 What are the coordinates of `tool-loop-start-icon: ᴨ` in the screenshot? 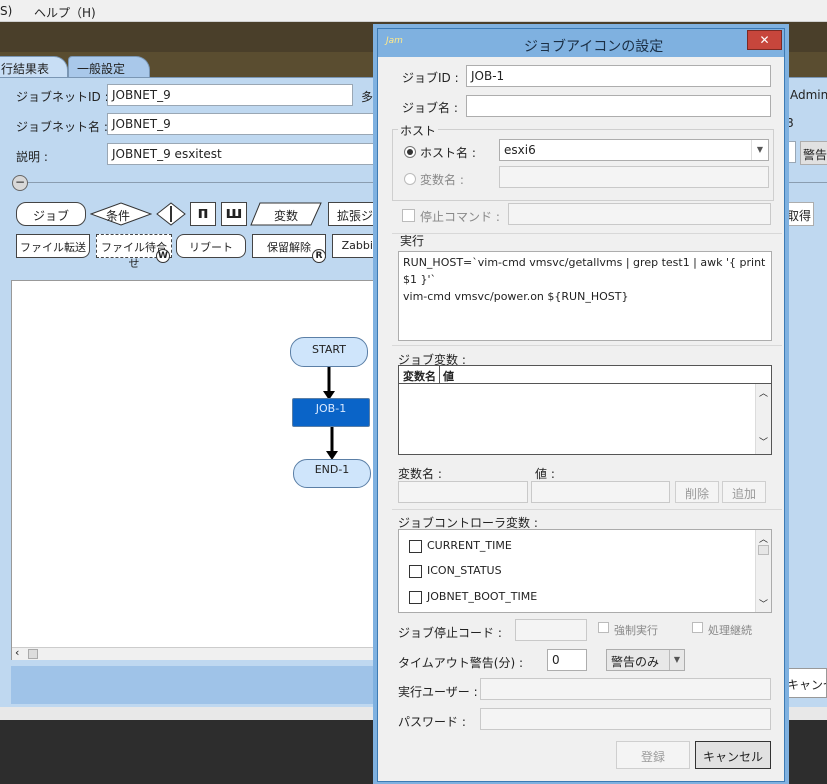 It's located at (203, 214).